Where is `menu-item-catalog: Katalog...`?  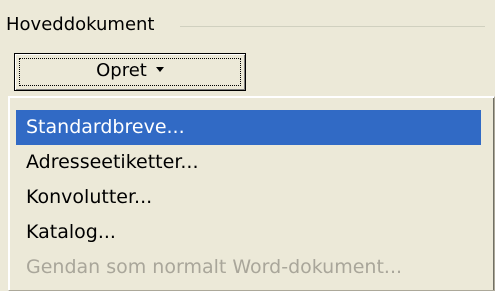
menu-item-catalog: Katalog... is located at coordinates (248, 232).